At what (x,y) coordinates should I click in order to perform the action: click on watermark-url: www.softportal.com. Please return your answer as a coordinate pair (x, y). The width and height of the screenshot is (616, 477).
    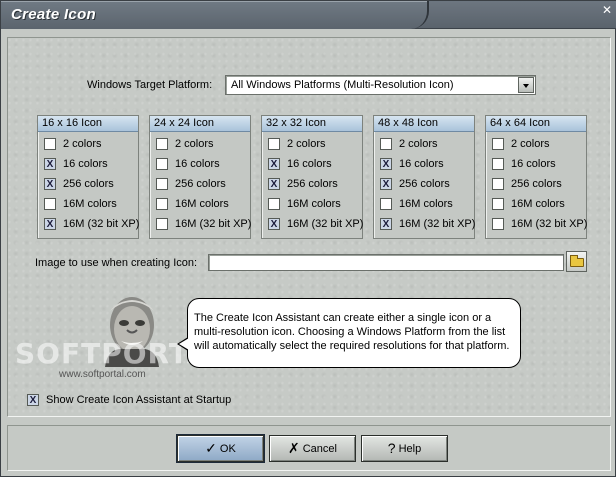
    Looking at the image, I should click on (102, 374).